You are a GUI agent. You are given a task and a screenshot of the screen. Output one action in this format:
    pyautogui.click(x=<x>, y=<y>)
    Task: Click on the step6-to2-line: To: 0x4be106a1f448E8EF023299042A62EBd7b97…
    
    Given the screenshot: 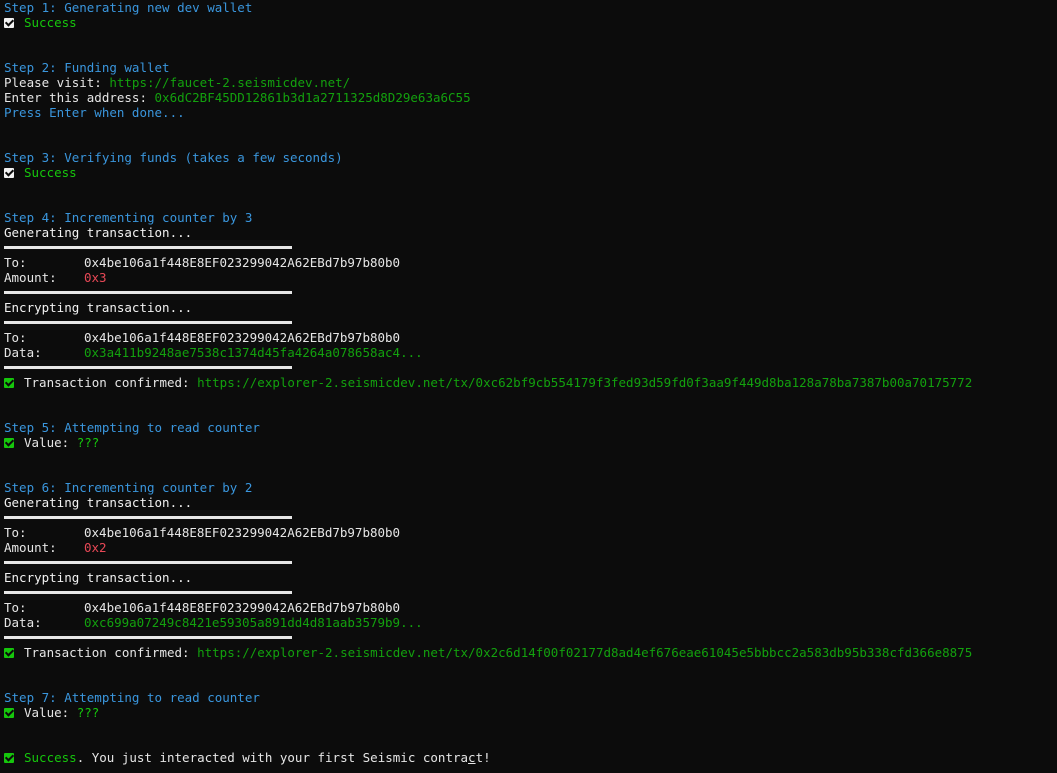 What is the action you would take?
    pyautogui.click(x=202, y=607)
    